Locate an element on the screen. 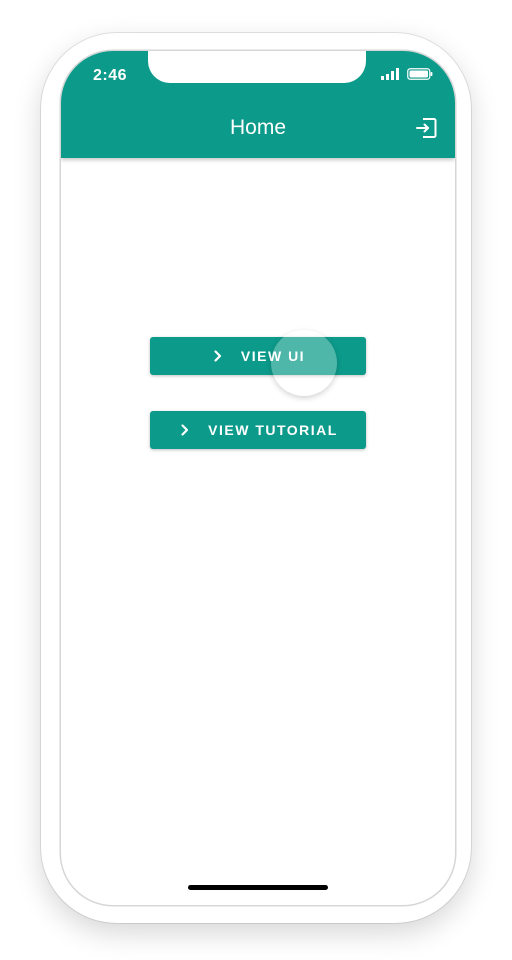 This screenshot has height=960, width=512. view-tutorial-label: VIEW TUTORIAL is located at coordinates (273, 430).